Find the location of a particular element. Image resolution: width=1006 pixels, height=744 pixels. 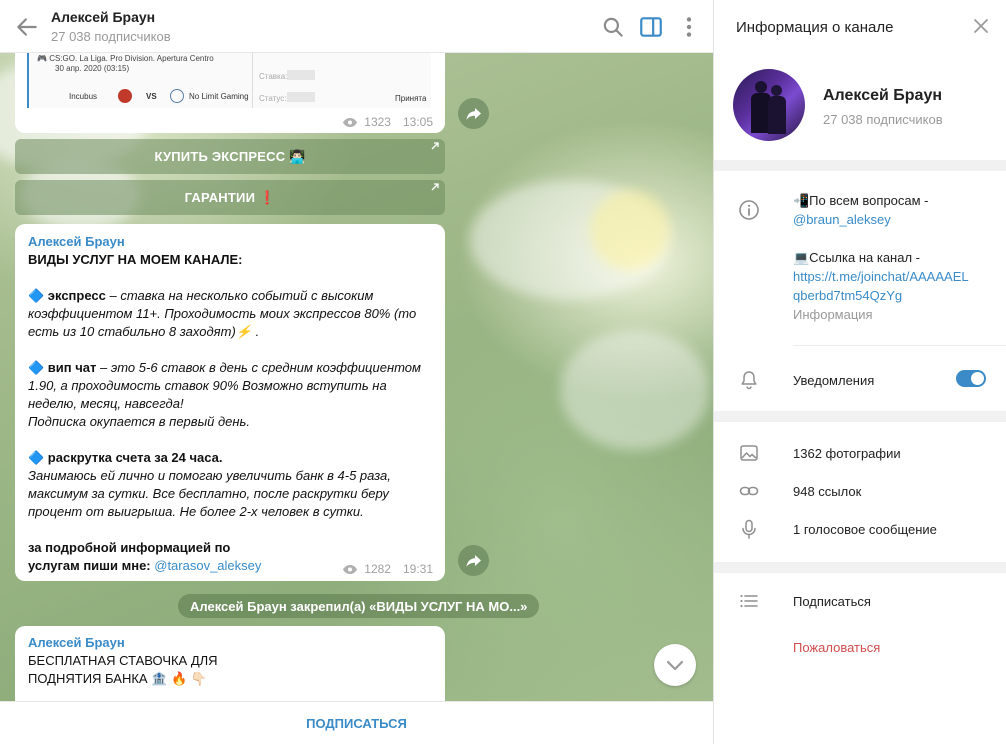

channel-subscribers: 27 038 подписчиков is located at coordinates (111, 36).